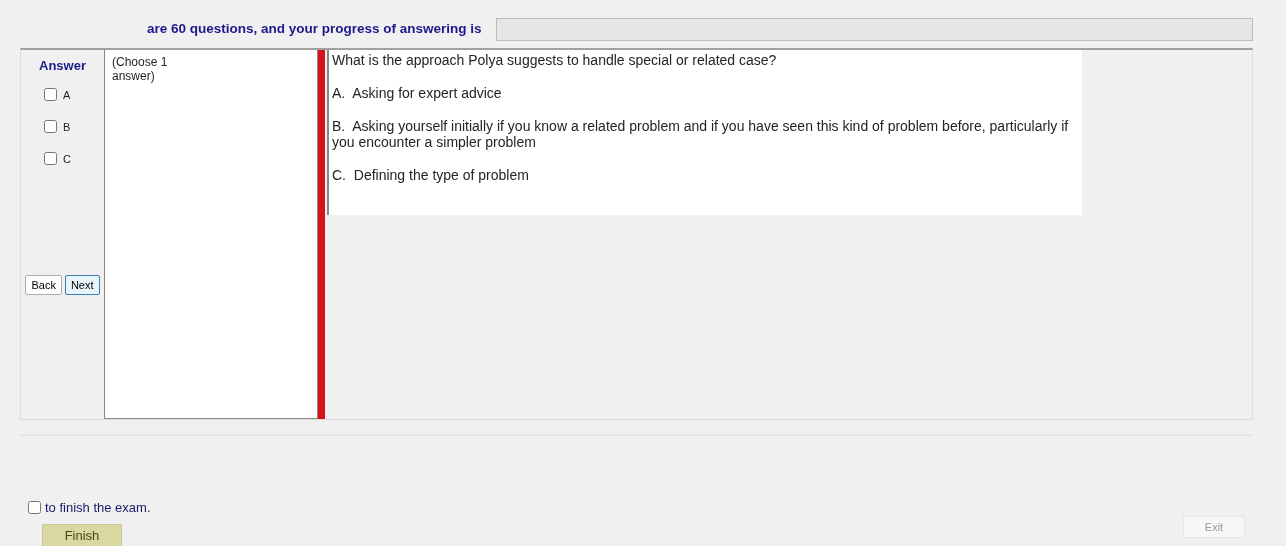 The height and width of the screenshot is (546, 1286). What do you see at coordinates (67, 159) in the screenshot?
I see `option-label: C` at bounding box center [67, 159].